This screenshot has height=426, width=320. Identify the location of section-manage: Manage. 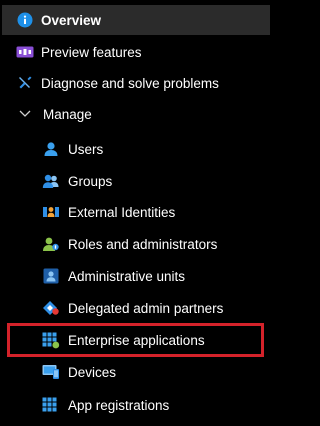
(136, 114).